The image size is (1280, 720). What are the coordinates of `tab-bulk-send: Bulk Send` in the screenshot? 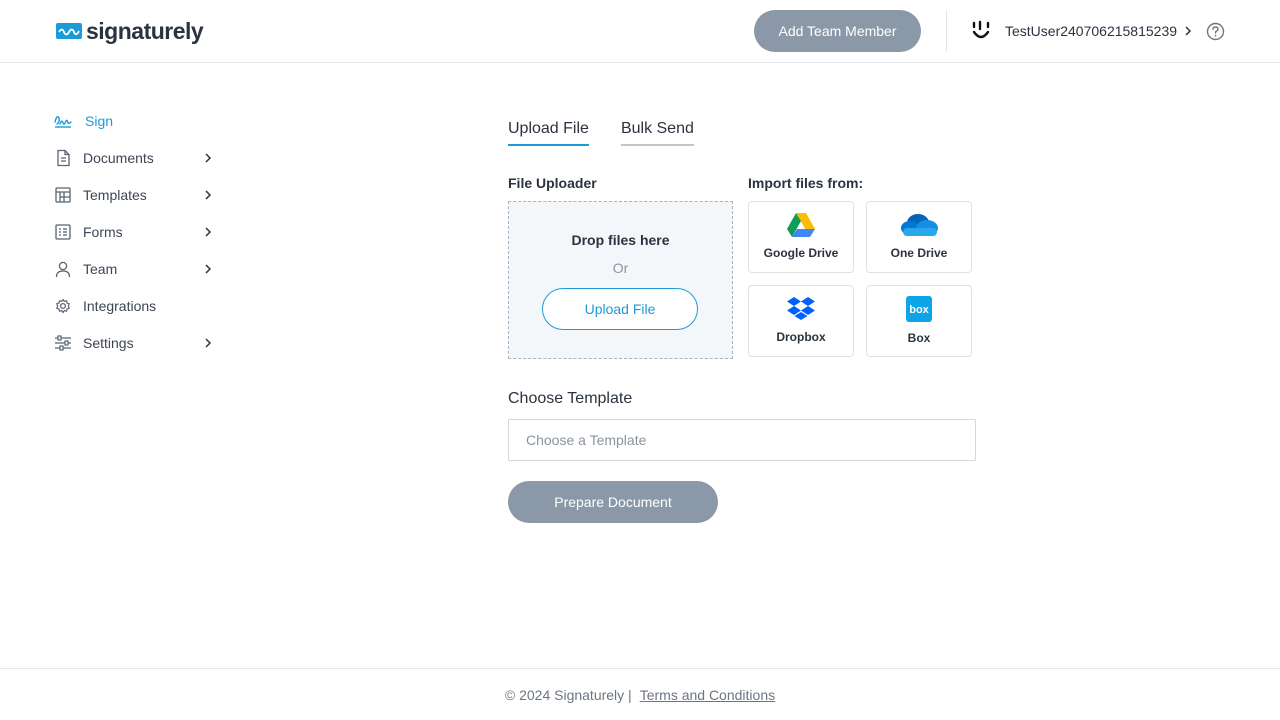 It's located at (657, 132).